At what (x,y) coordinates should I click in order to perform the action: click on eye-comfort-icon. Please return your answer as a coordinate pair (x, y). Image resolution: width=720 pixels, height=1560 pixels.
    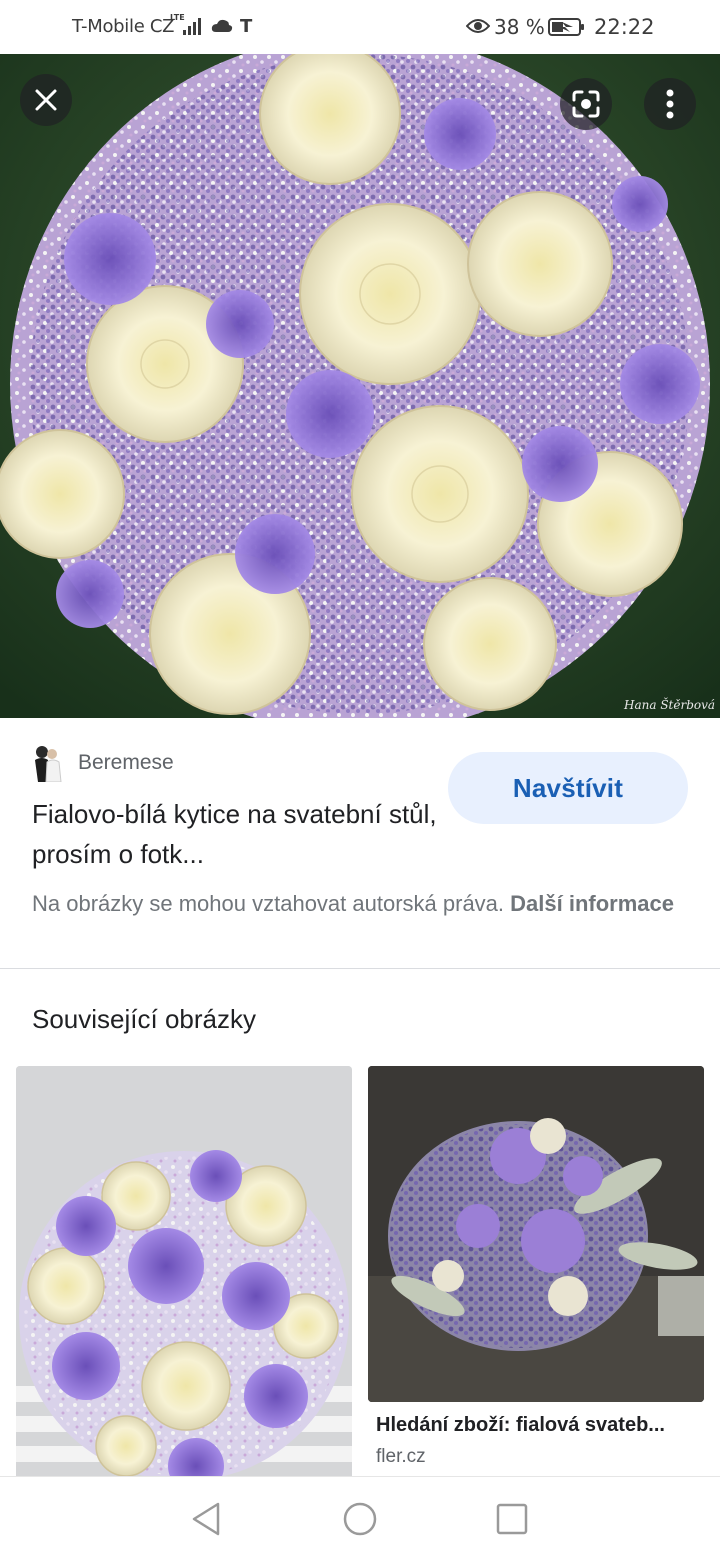
    Looking at the image, I should click on (478, 26).